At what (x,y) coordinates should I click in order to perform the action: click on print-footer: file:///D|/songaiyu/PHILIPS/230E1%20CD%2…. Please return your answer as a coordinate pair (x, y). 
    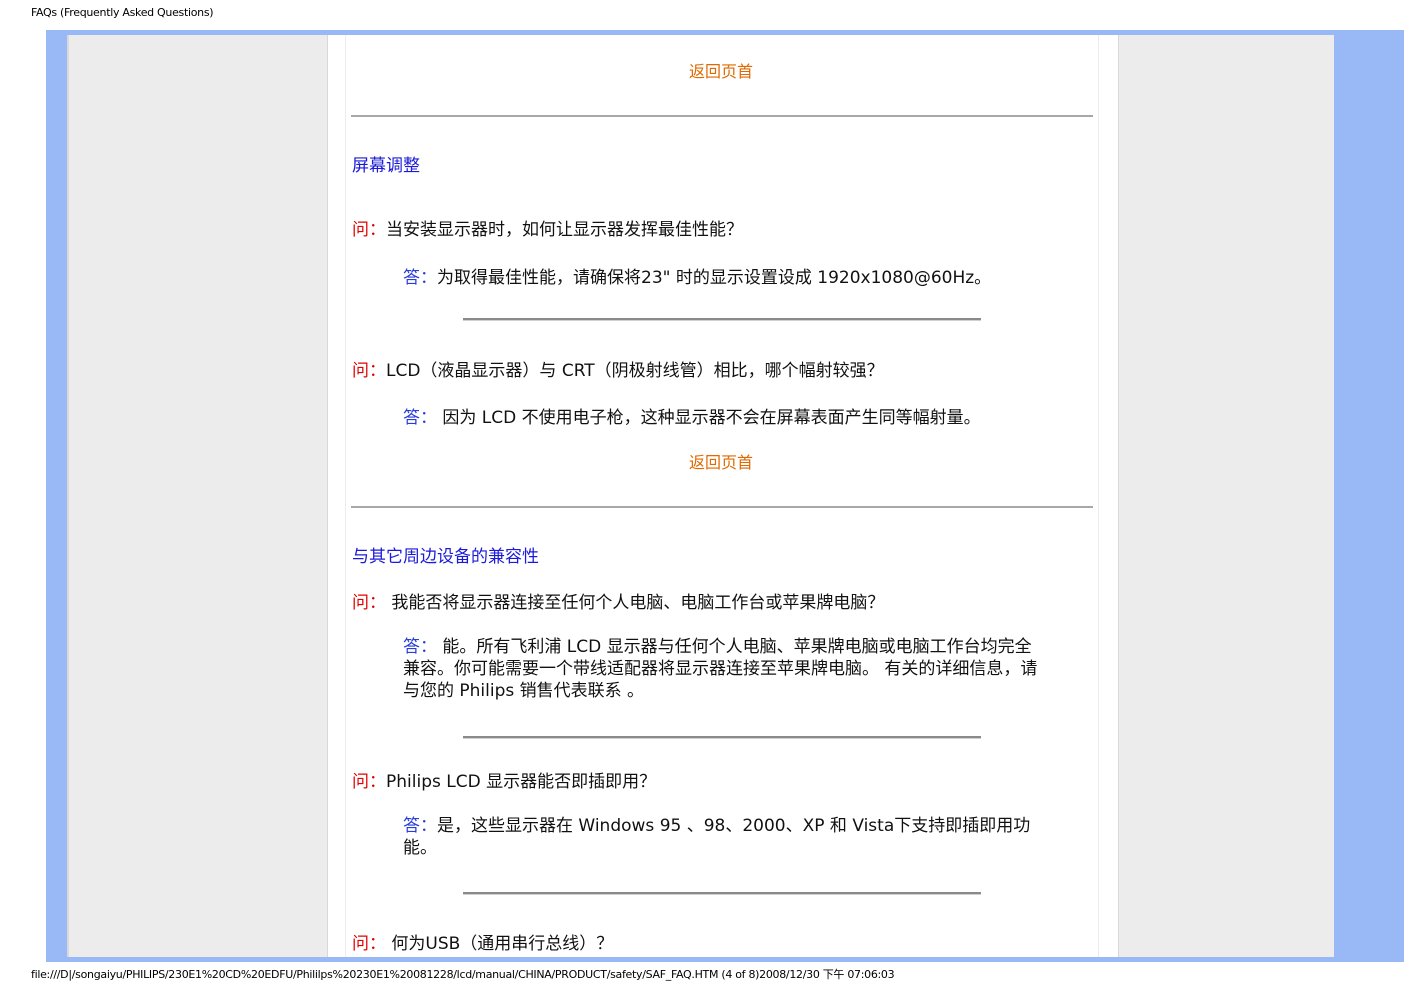
    Looking at the image, I should click on (463, 974).